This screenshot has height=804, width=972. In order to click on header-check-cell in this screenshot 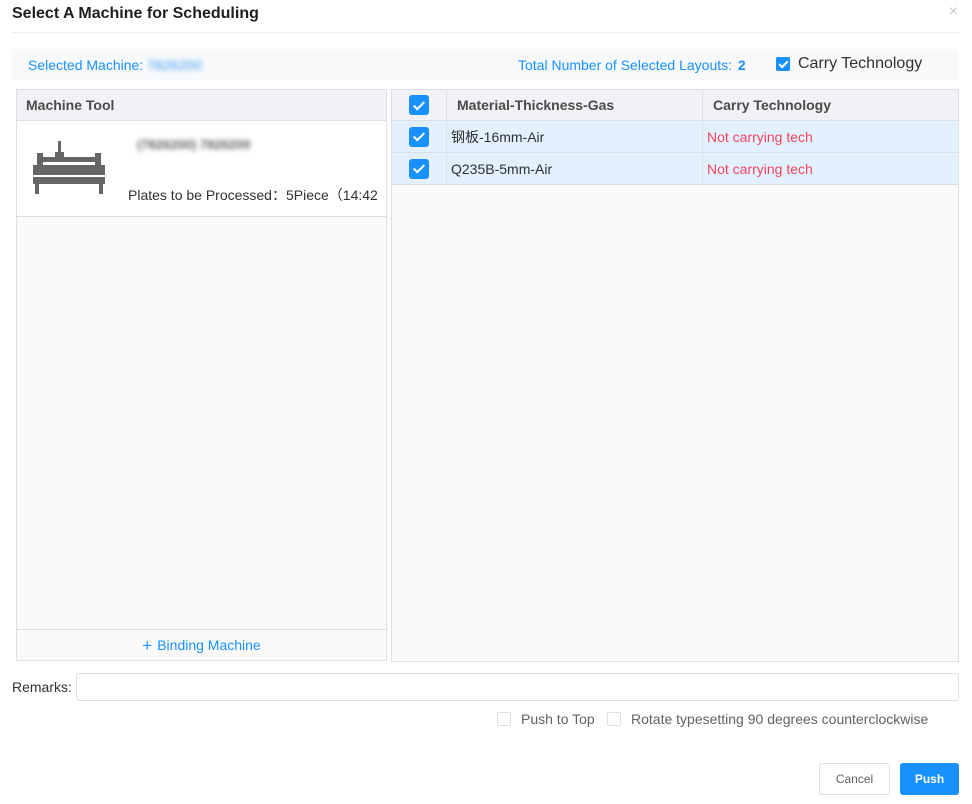, I will do `click(419, 105)`.